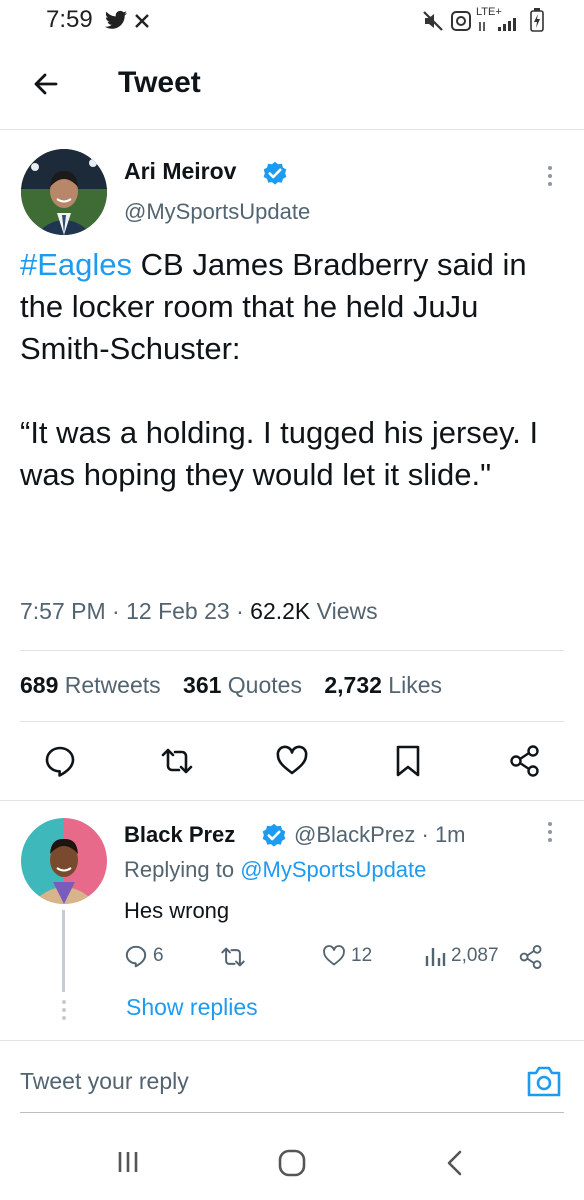  I want to click on reply-author-avatar, so click(64, 861).